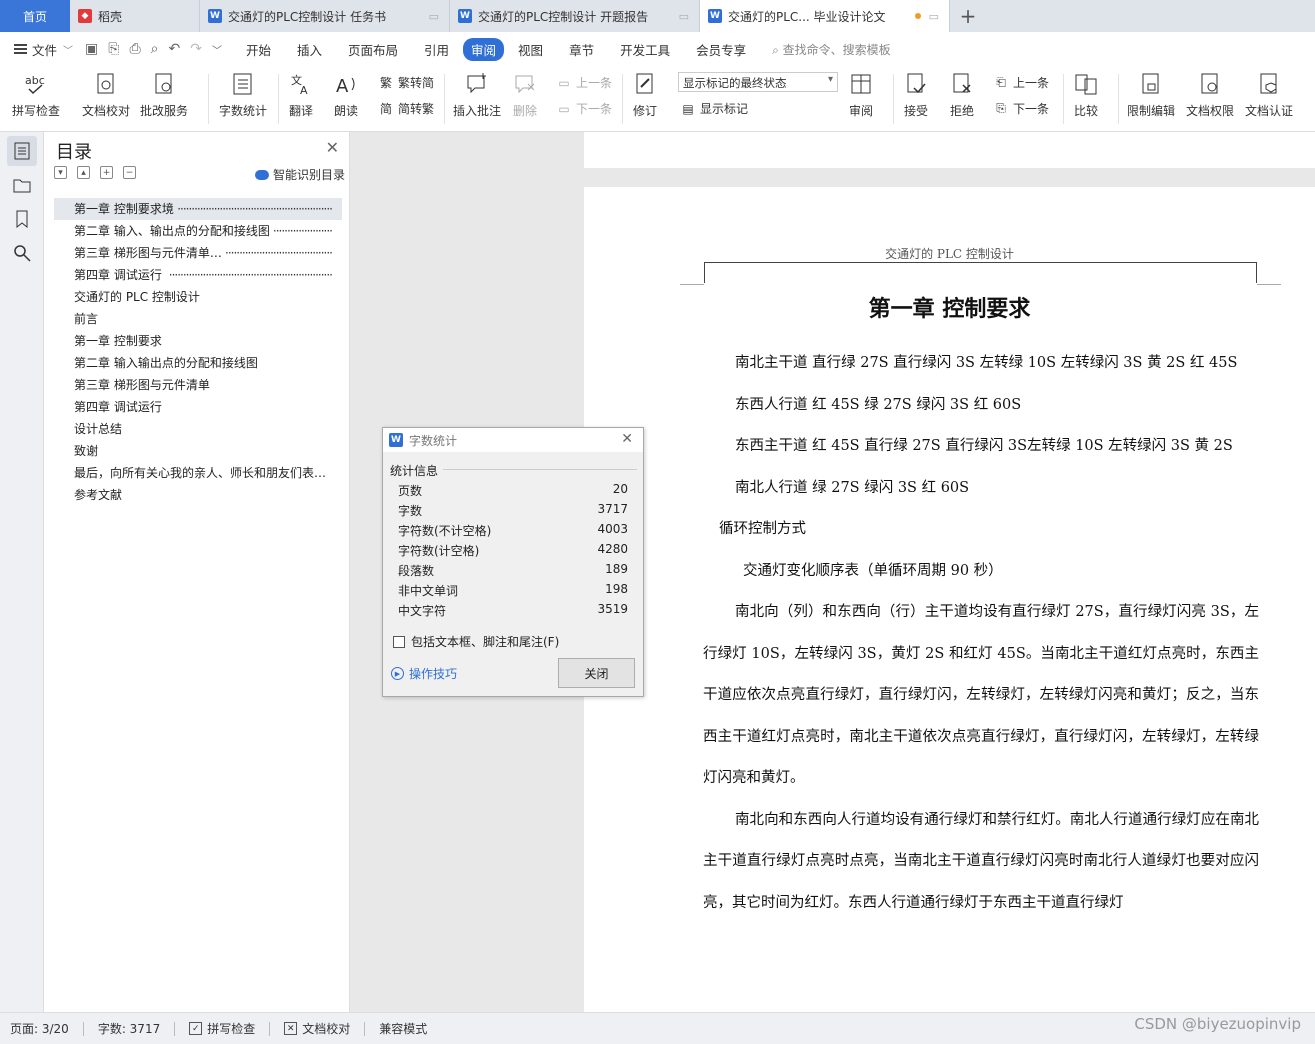 The height and width of the screenshot is (1044, 1315). I want to click on new-tab-button: +, so click(968, 16).